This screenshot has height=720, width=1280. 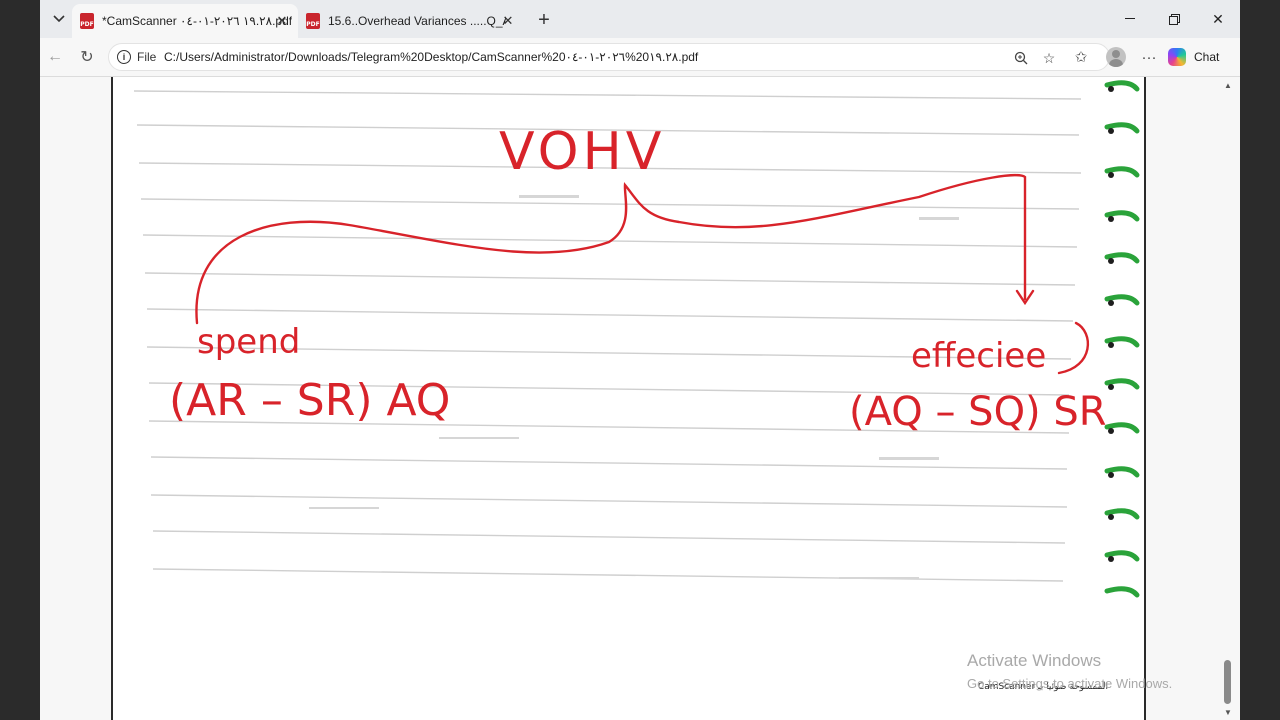 I want to click on efficiency-label: effeciee, so click(x=978, y=356).